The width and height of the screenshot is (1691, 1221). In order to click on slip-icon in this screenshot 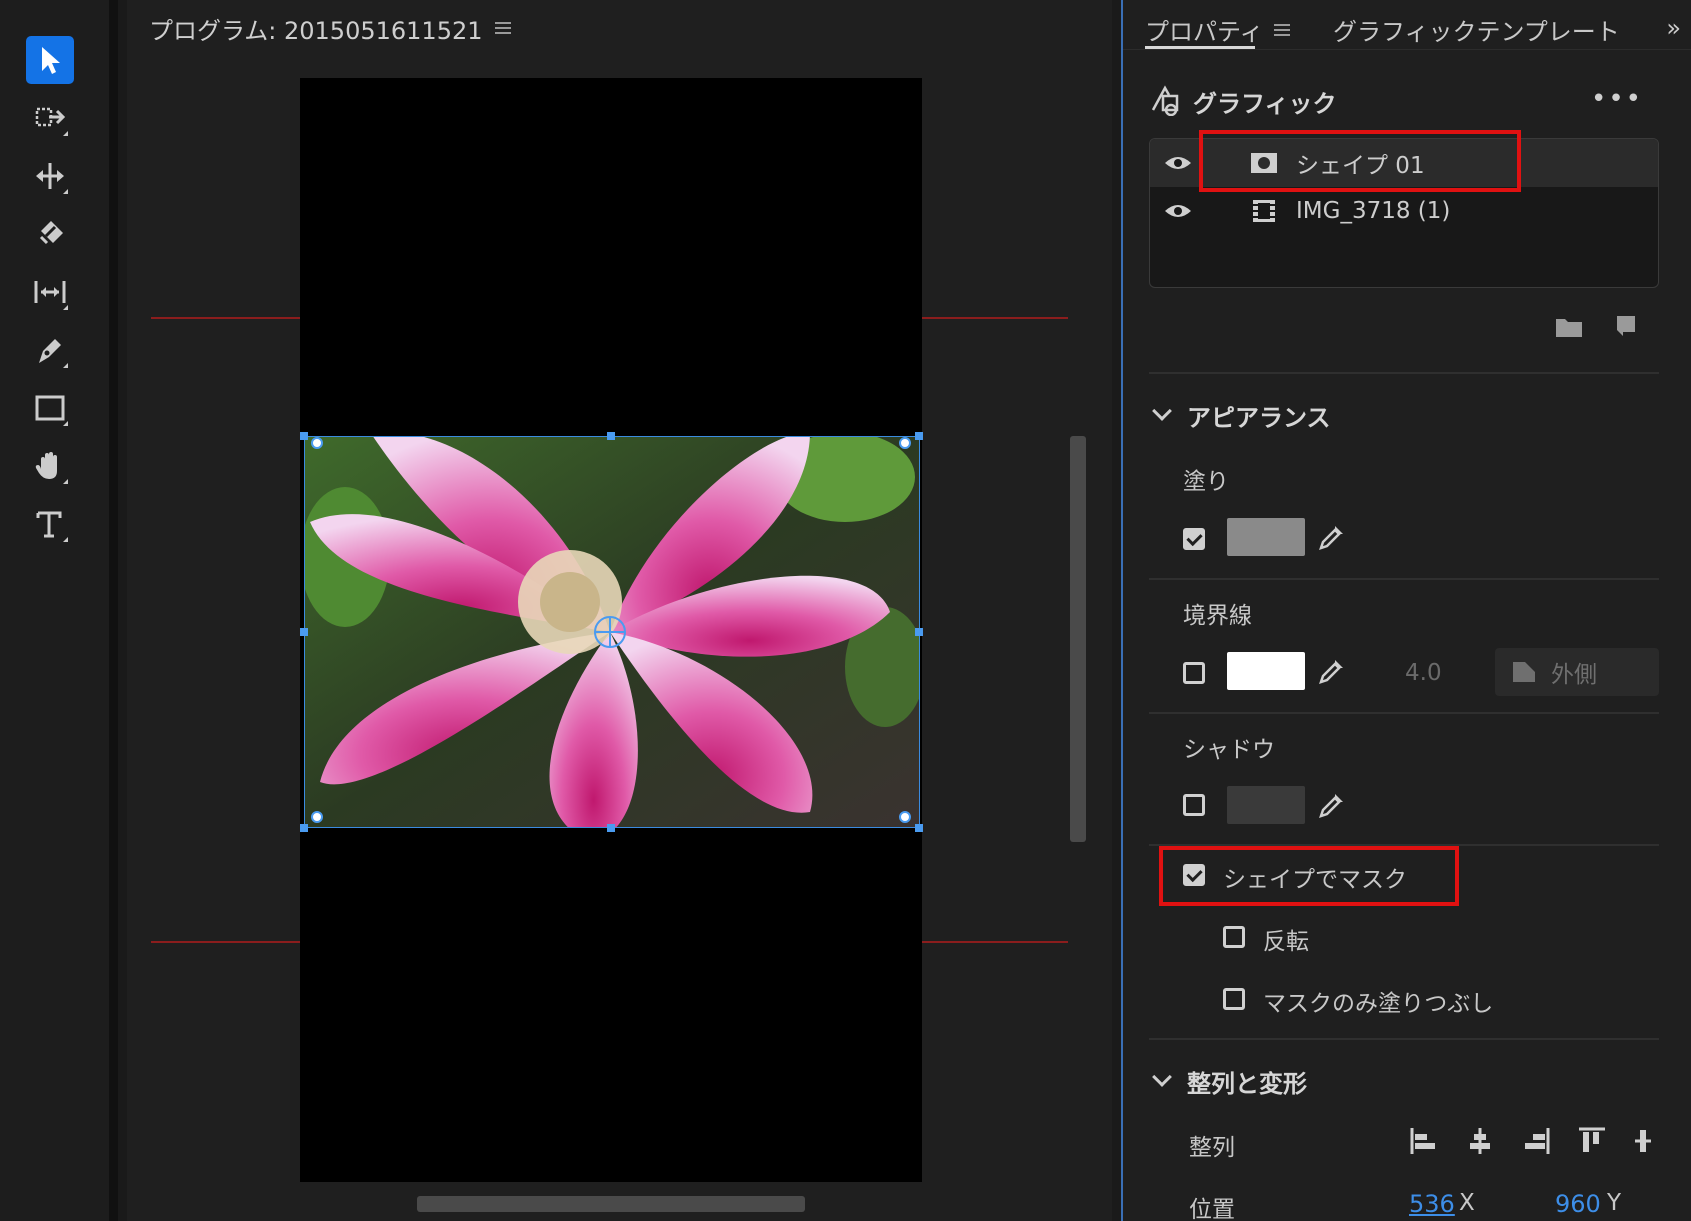, I will do `click(50, 292)`.